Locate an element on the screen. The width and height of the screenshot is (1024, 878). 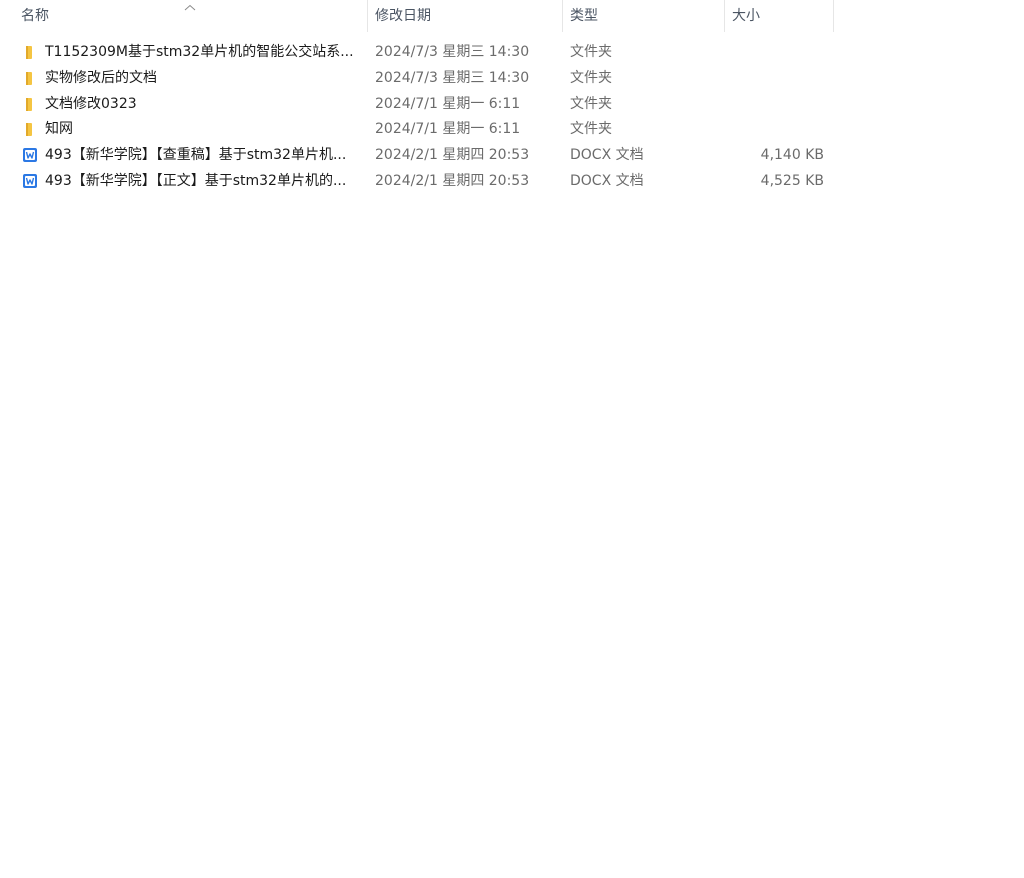
file-row: 文档修改0323 2024/7/1 星期一 6:11 文件夹 is located at coordinates (417, 104).